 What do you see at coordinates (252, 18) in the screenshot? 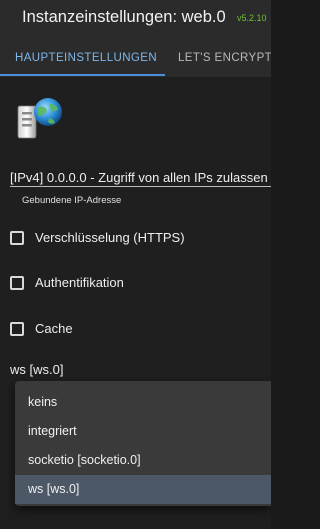
I see `adapter-version: v5.2.10` at bounding box center [252, 18].